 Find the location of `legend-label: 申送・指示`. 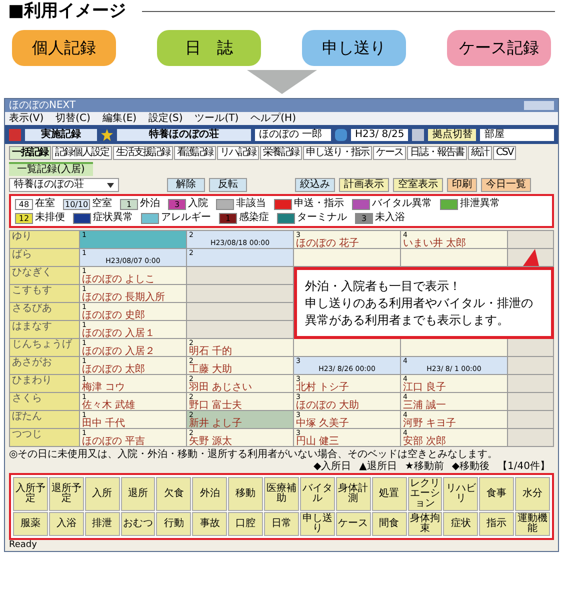

legend-label: 申送・指示 is located at coordinates (319, 204).